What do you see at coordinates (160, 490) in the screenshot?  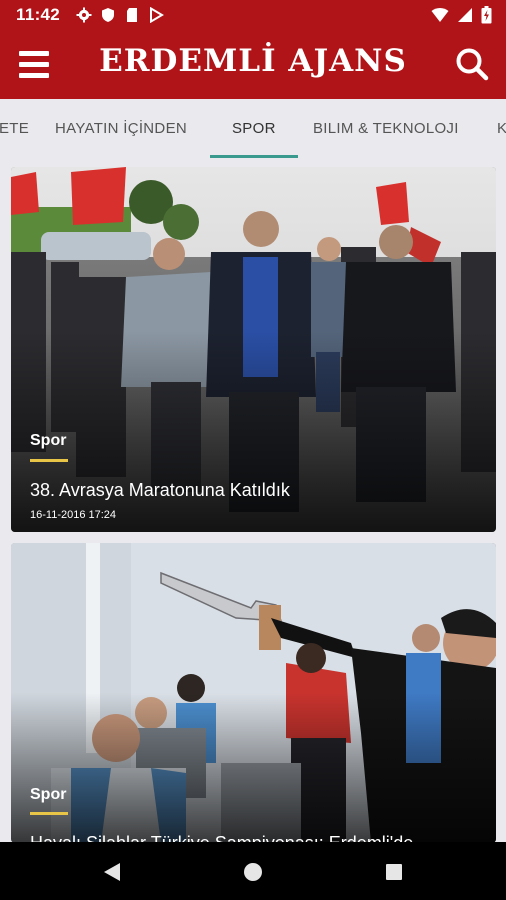 I see `article-title: 38. Avrasya Maratonuna Katıldık` at bounding box center [160, 490].